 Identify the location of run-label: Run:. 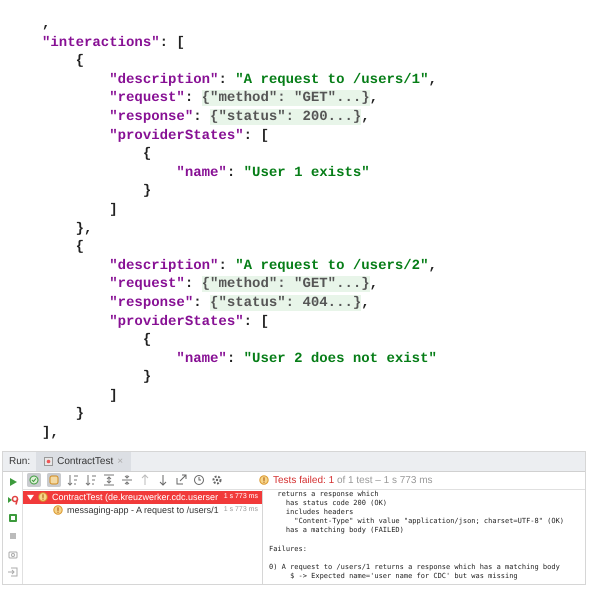
(20, 461).